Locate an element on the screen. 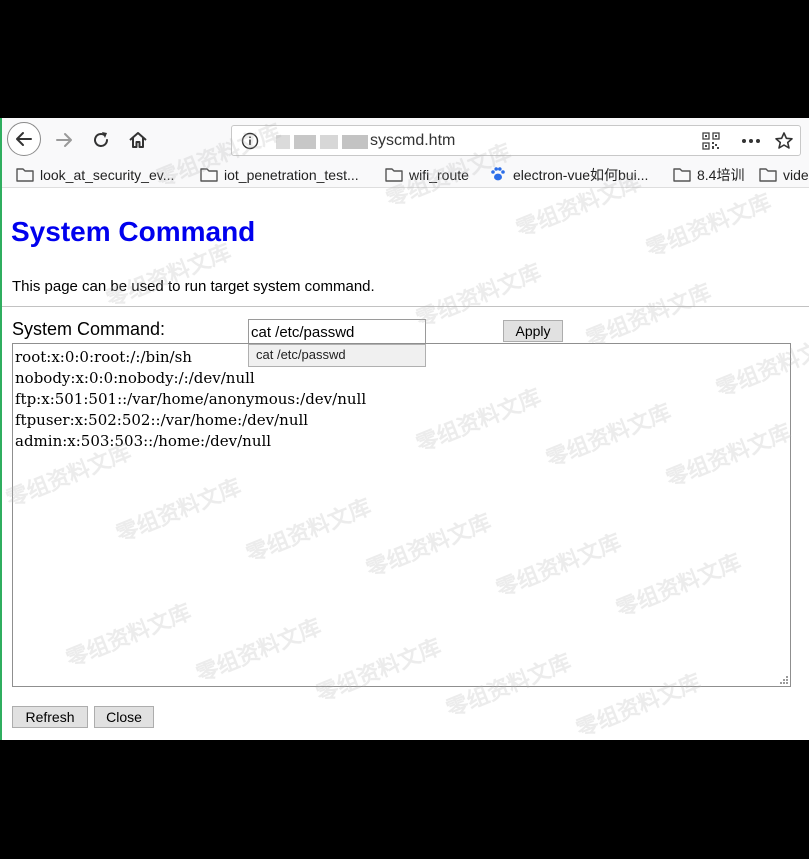  url-text: syscmd.htm is located at coordinates (413, 140).